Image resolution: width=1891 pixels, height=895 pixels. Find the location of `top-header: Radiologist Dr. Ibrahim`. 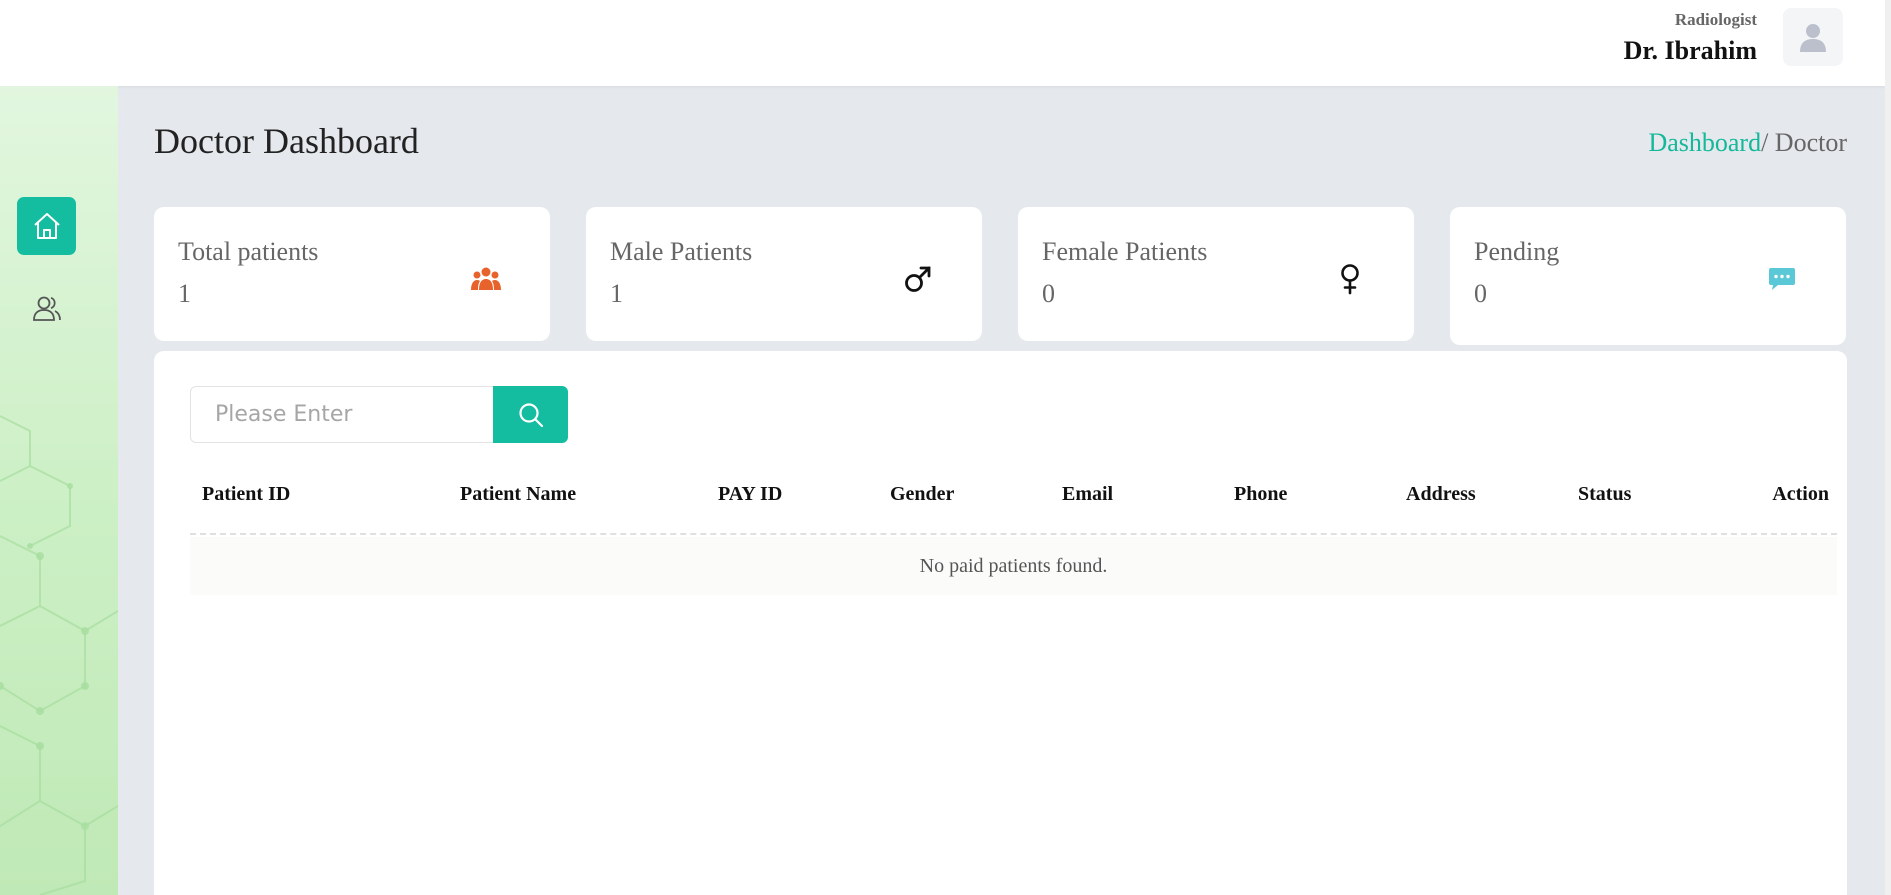

top-header: Radiologist Dr. Ibrahim is located at coordinates (942, 43).